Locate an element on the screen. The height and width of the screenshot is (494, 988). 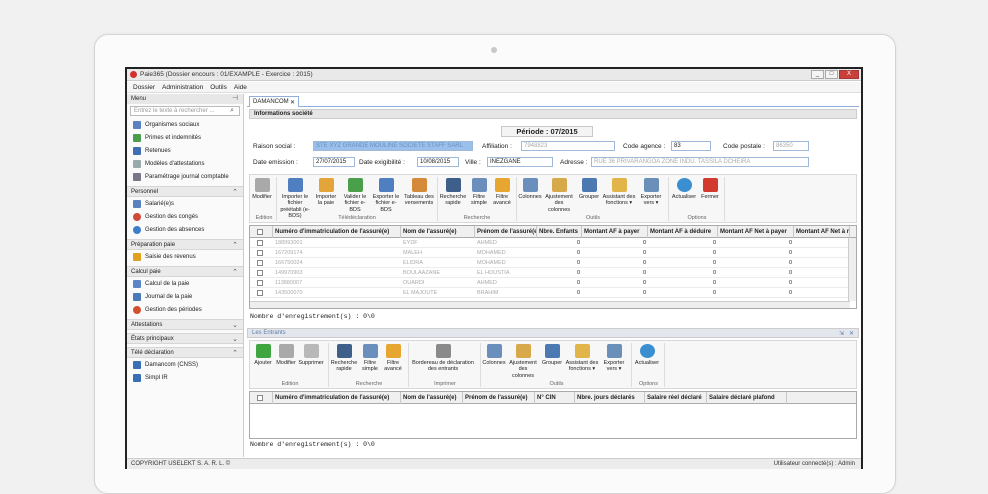
sidebar-search-input: Entrez le texte à rechercher ... ⌕ is located at coordinates (185, 111).